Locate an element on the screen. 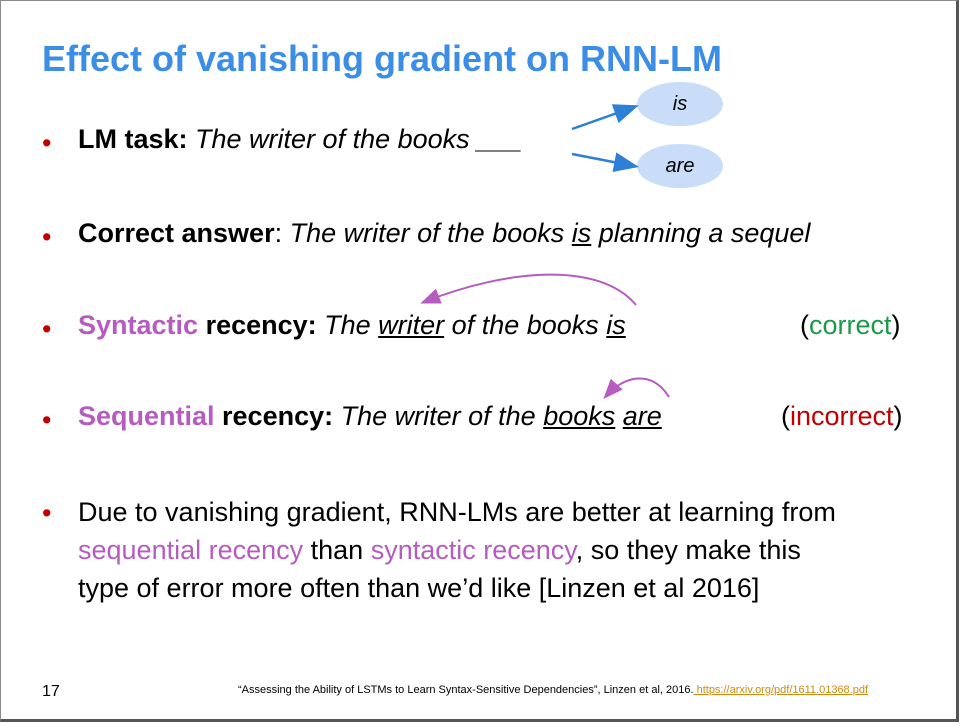 Image resolution: width=963 pixels, height=726 pixels. correct-answer-label: Correct answer is located at coordinates (176, 233).